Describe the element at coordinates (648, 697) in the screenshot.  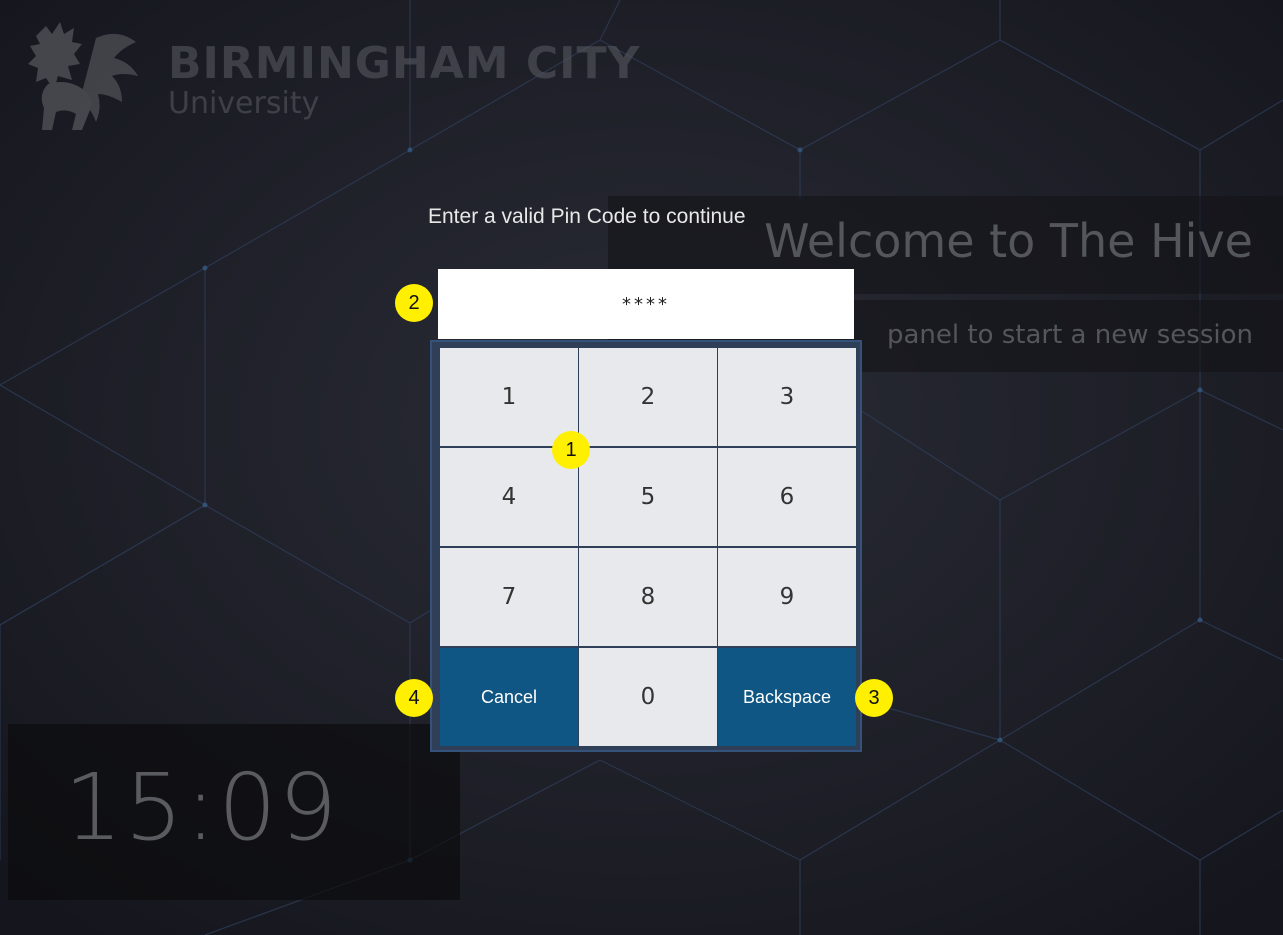
I see `key-0: 0` at that location.